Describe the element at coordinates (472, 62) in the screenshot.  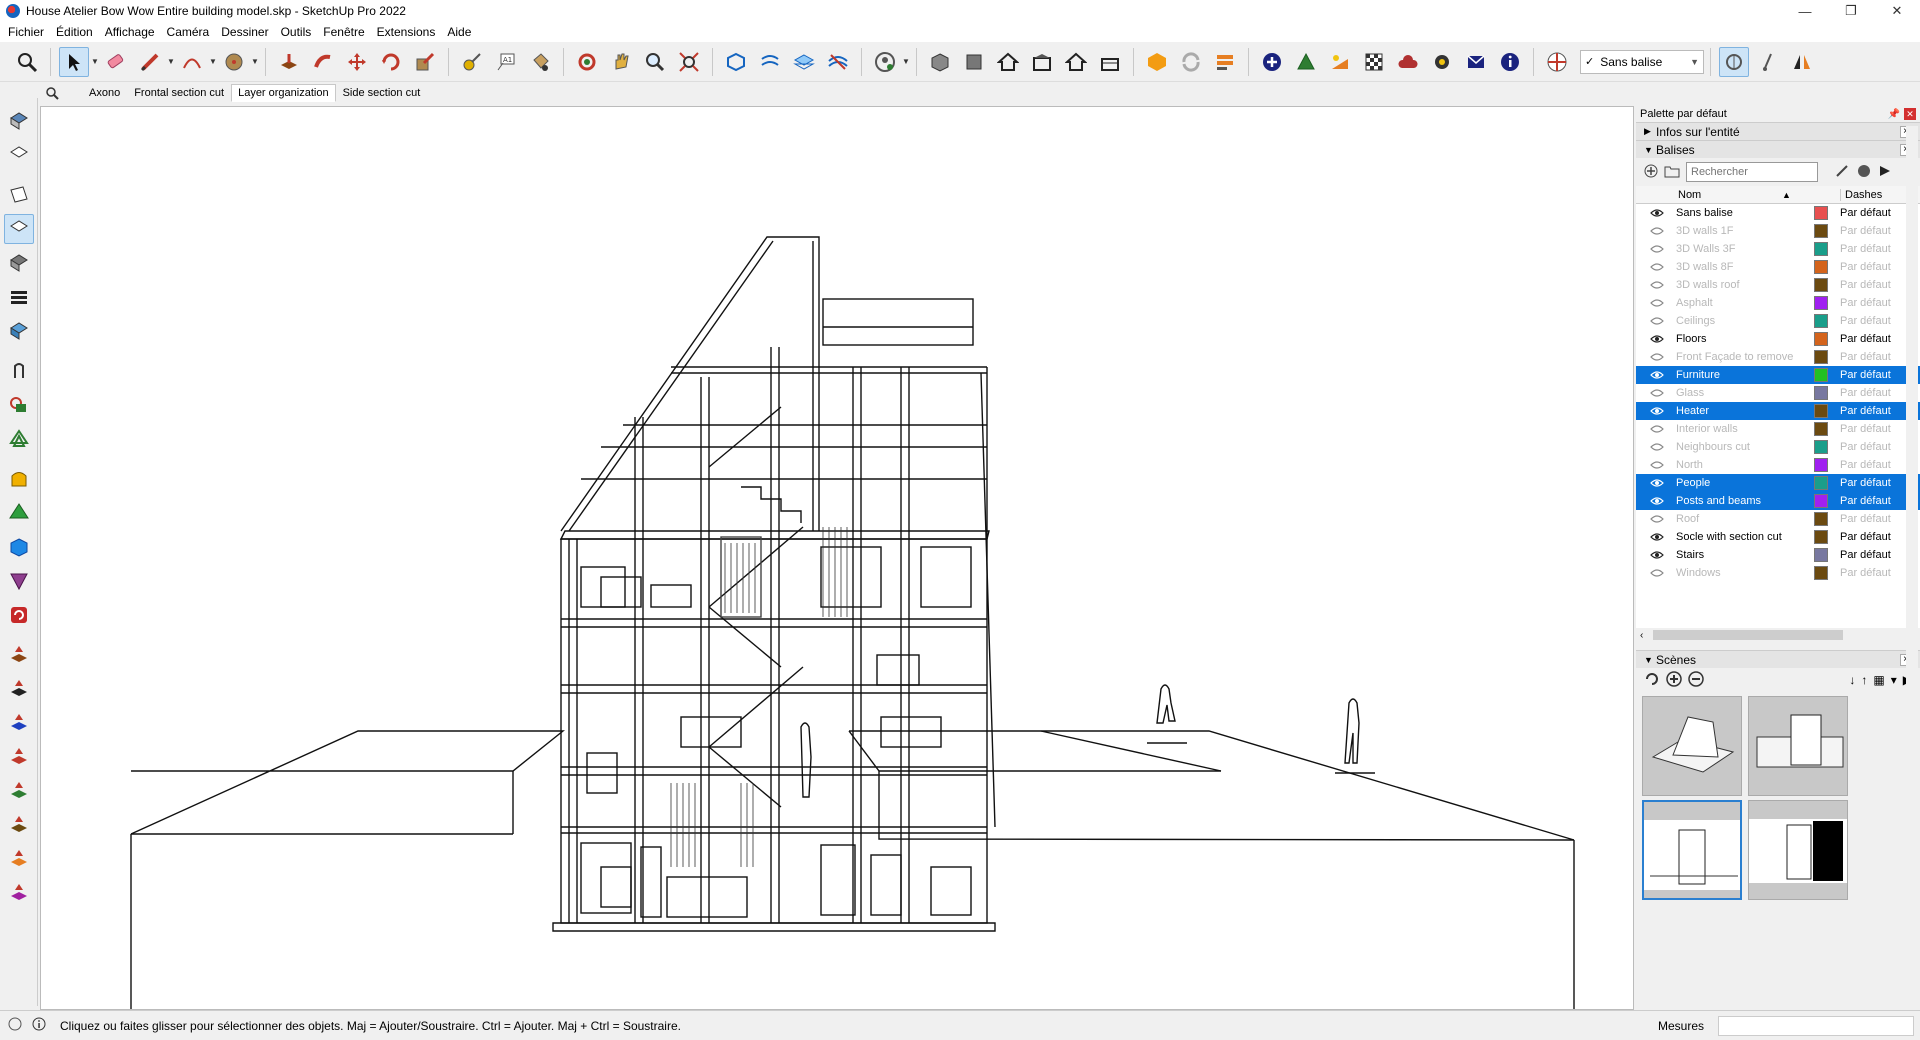
I see `tape-measure-icon` at that location.